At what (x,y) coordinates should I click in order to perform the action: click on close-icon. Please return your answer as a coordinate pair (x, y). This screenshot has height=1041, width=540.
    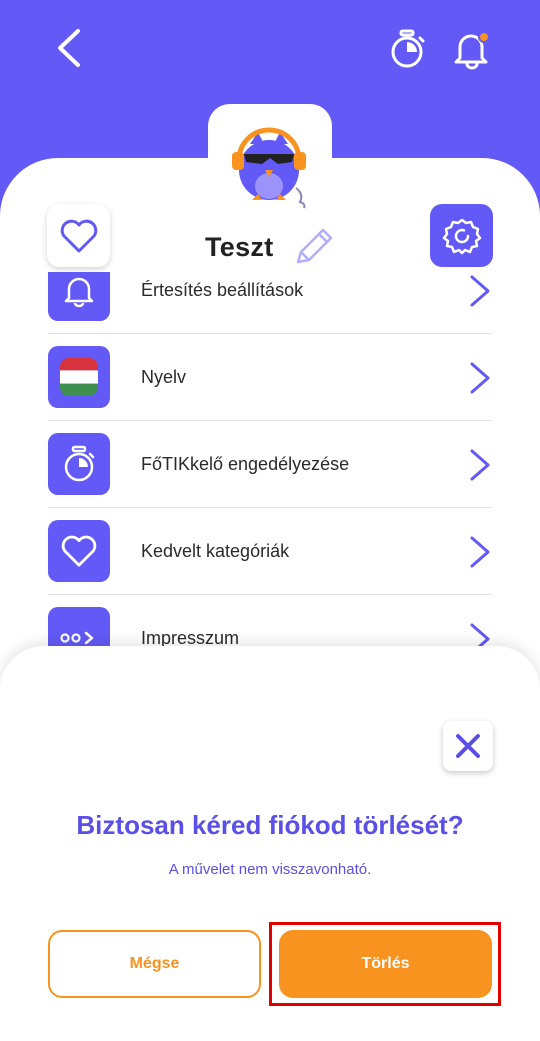
    Looking at the image, I should click on (468, 746).